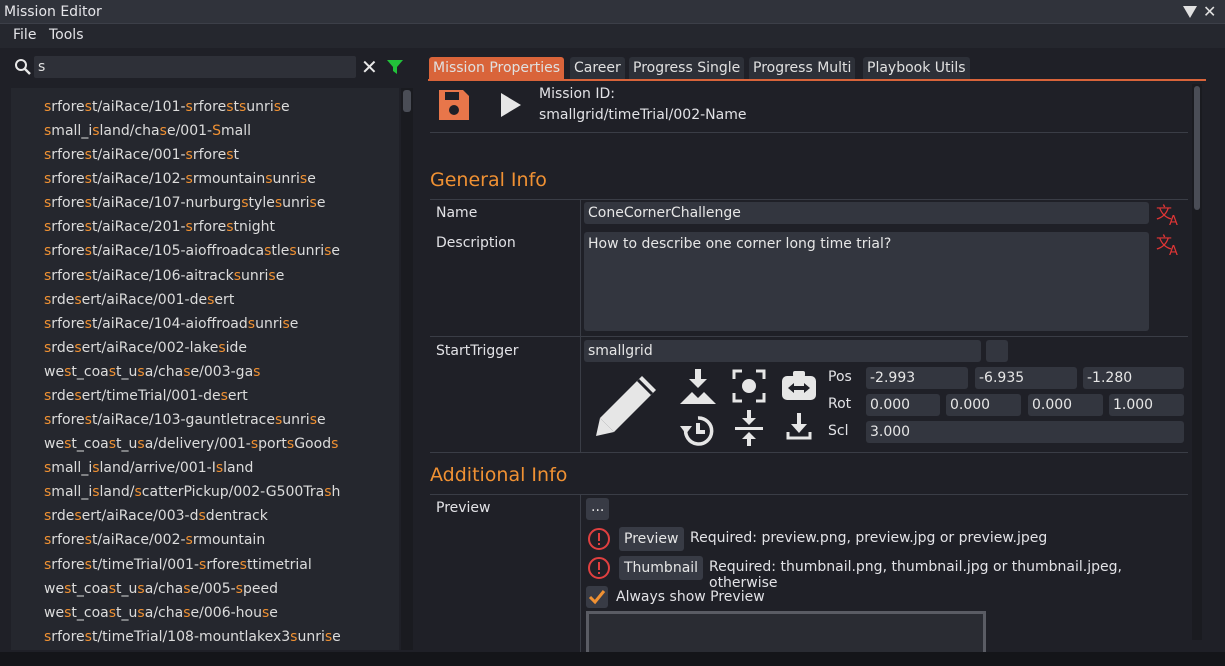 The width and height of the screenshot is (1225, 666). I want to click on pos-label: Pos, so click(840, 377).